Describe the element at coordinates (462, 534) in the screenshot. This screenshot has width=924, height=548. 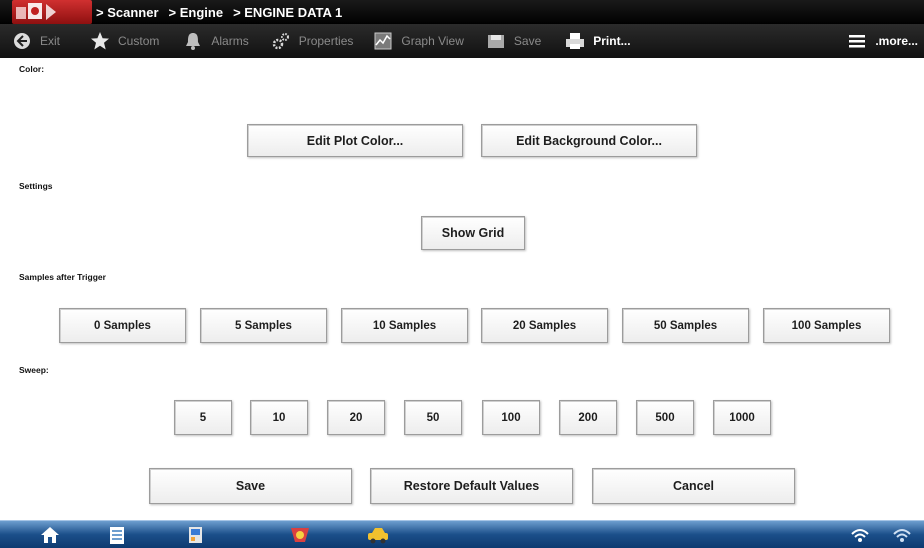
I see `taskbar` at that location.